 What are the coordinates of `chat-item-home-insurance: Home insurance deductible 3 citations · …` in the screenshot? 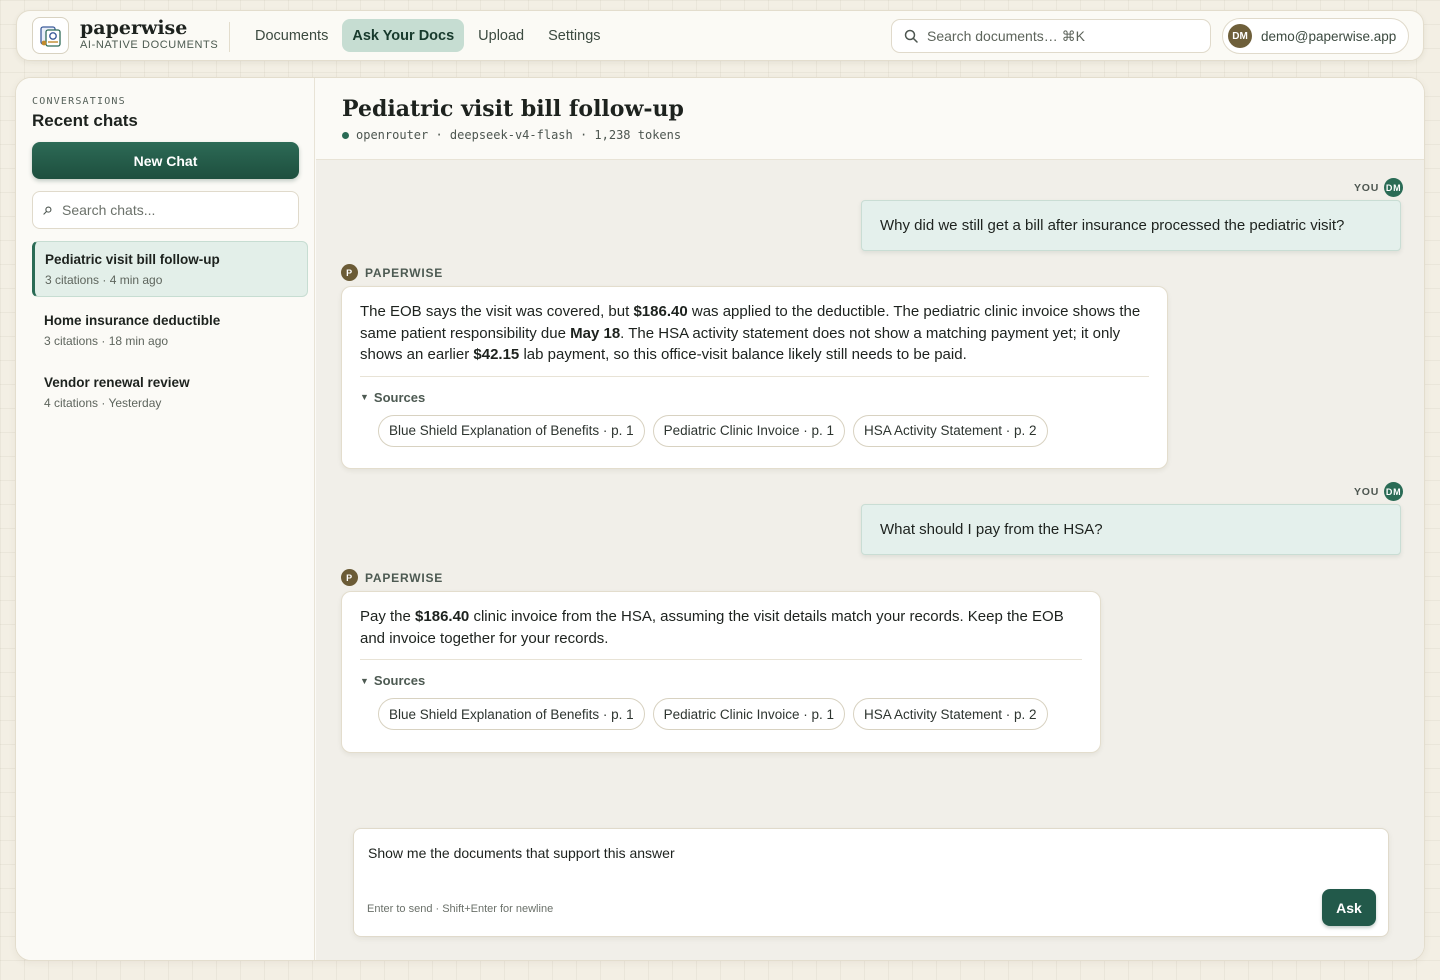 It's located at (170, 331).